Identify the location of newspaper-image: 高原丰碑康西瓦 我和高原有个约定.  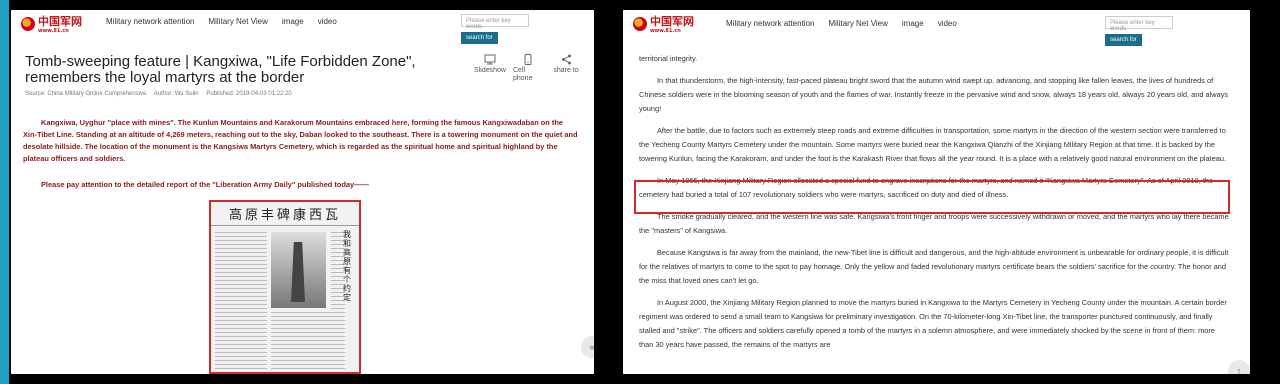
(285, 287).